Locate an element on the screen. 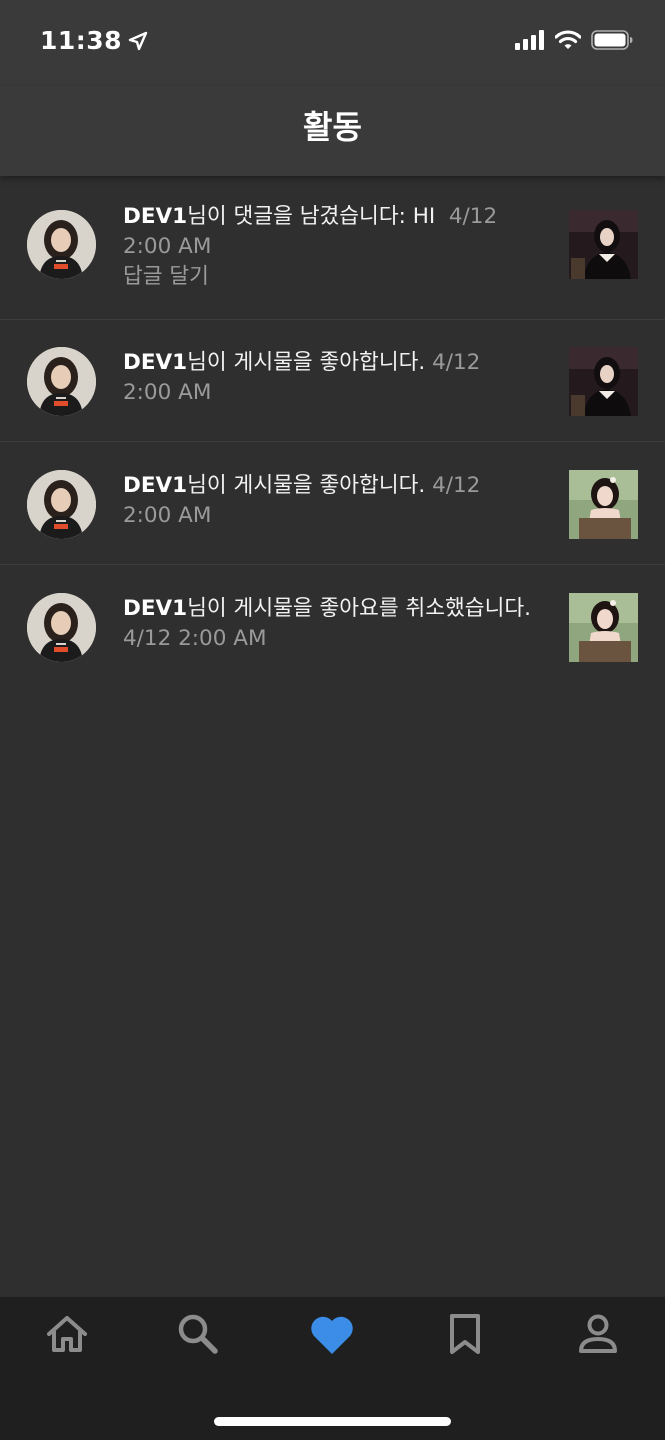 The width and height of the screenshot is (665, 1440). profile-icon is located at coordinates (598, 1333).